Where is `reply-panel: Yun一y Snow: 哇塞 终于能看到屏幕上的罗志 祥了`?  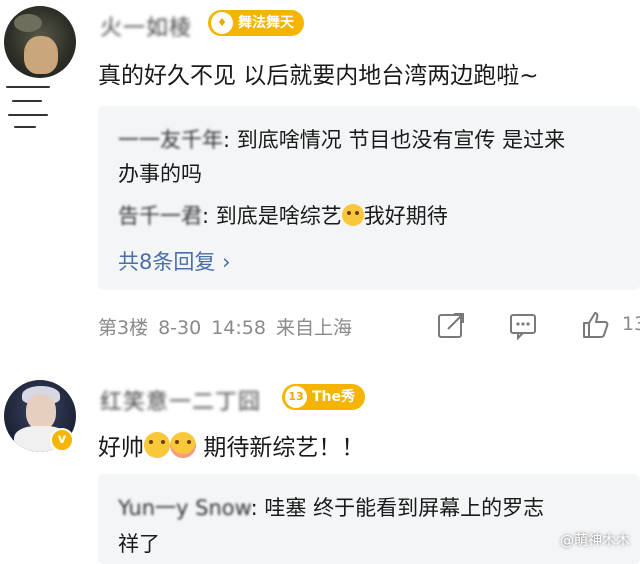 reply-panel: Yun一y Snow: 哇塞 终于能看到屏幕上的罗志 祥了 is located at coordinates (369, 519).